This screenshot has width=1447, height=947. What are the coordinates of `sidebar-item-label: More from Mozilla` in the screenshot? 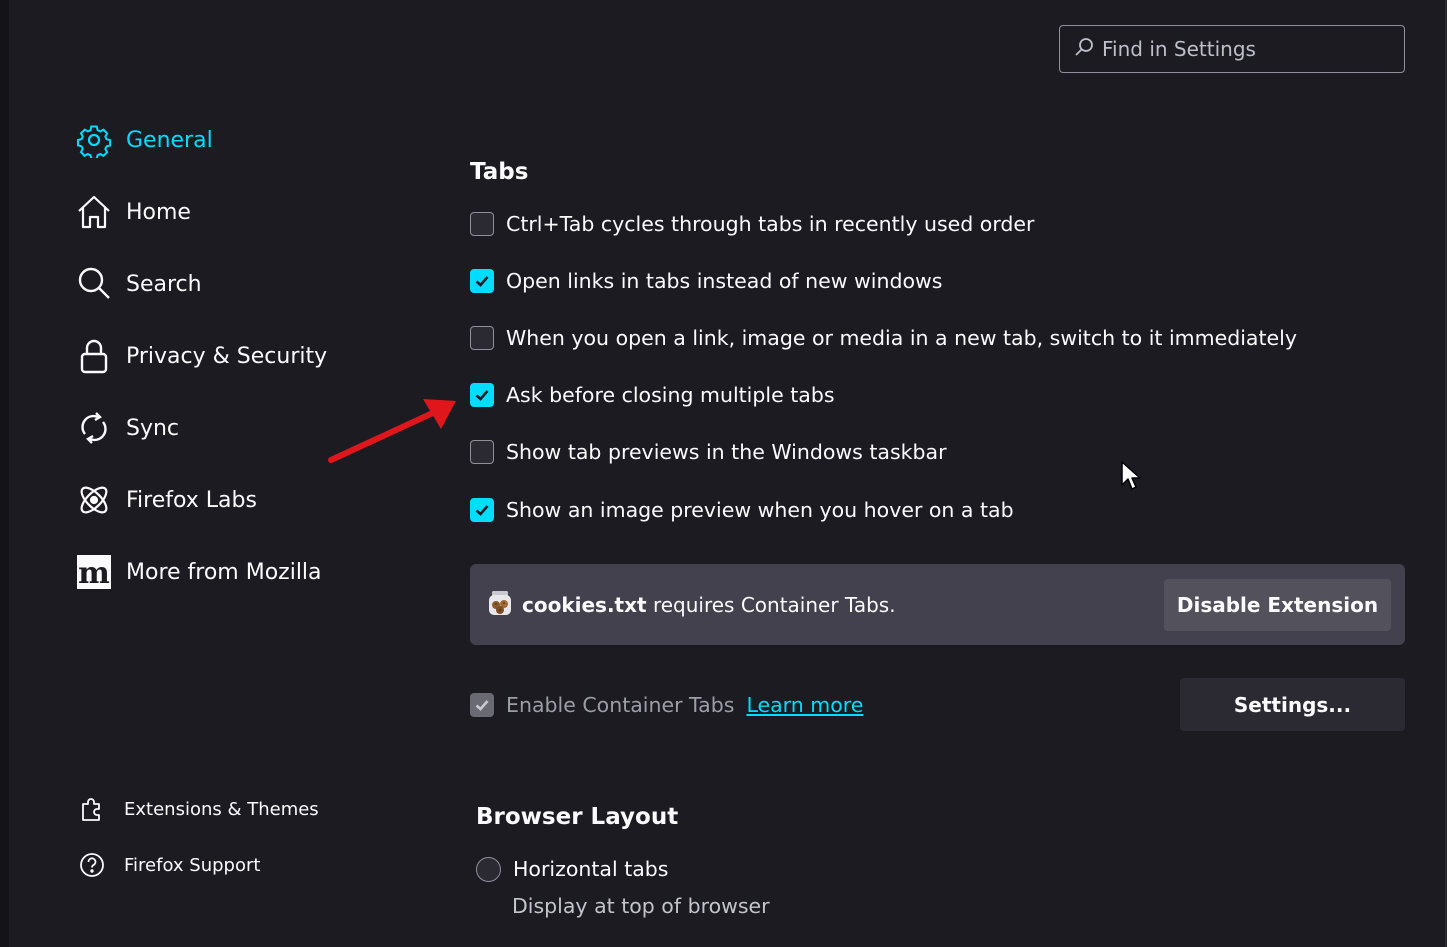 It's located at (224, 572).